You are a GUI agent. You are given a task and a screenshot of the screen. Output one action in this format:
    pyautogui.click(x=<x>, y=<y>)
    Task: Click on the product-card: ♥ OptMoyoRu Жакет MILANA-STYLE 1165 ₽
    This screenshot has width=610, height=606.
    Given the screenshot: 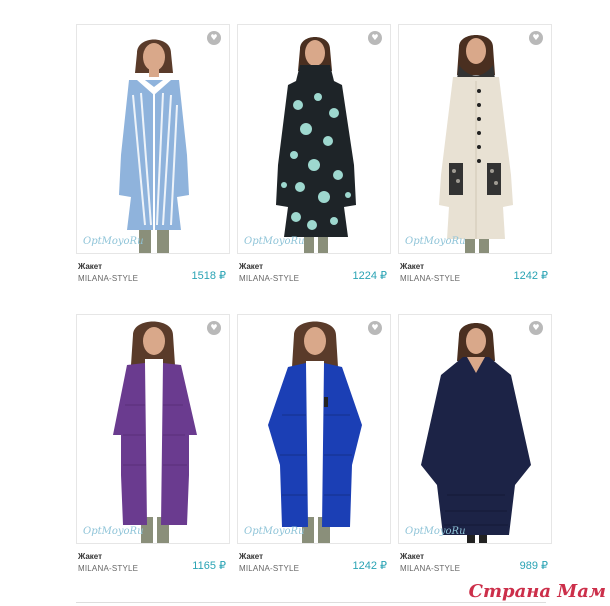 What is the action you would take?
    pyautogui.click(x=153, y=447)
    